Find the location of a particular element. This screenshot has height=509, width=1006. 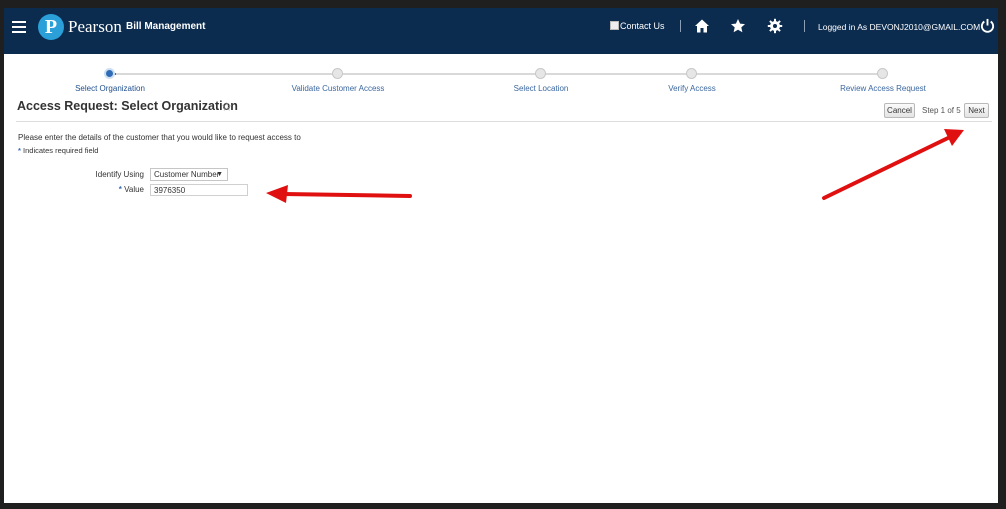

train-stop-validate-customer-access is located at coordinates (337, 73).